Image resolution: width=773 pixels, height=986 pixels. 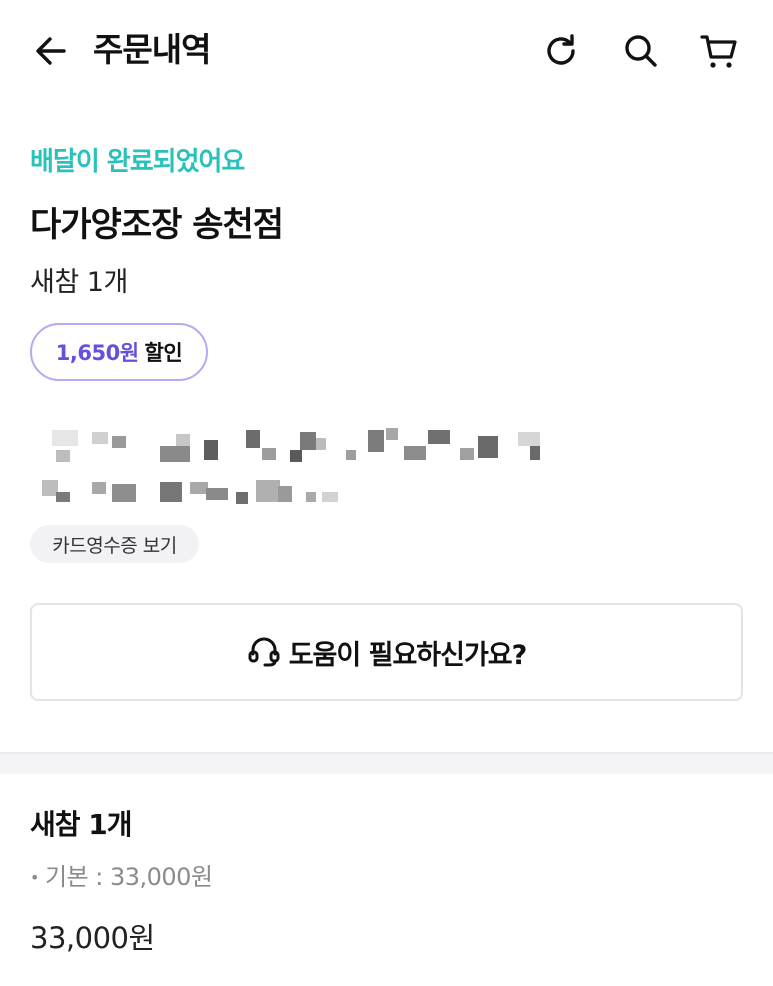 What do you see at coordinates (114, 544) in the screenshot?
I see `card-receipt-button: 카드영수증 보기` at bounding box center [114, 544].